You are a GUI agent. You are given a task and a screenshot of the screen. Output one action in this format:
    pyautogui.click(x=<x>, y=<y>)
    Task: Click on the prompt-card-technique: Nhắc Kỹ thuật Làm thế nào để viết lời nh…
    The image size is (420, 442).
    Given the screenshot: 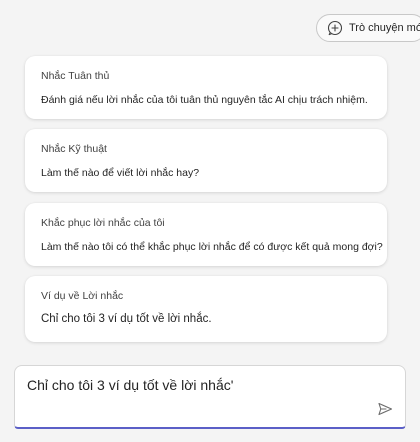 What is the action you would take?
    pyautogui.click(x=206, y=160)
    